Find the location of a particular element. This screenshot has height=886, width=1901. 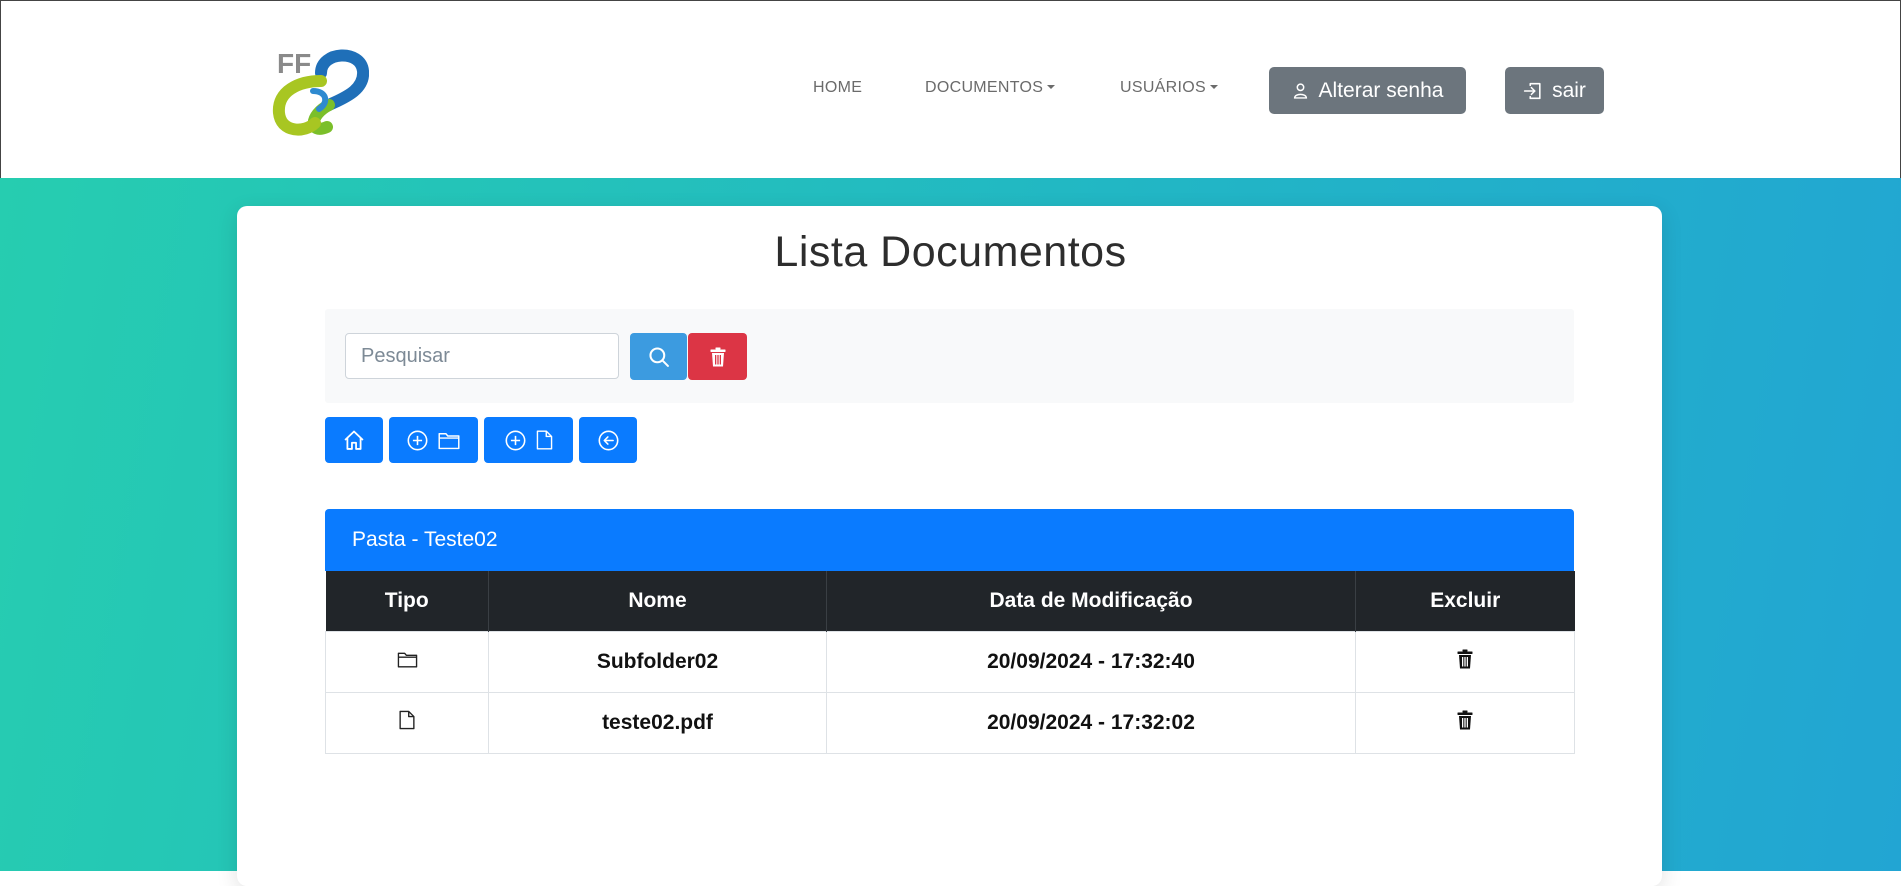

search-button is located at coordinates (658, 356).